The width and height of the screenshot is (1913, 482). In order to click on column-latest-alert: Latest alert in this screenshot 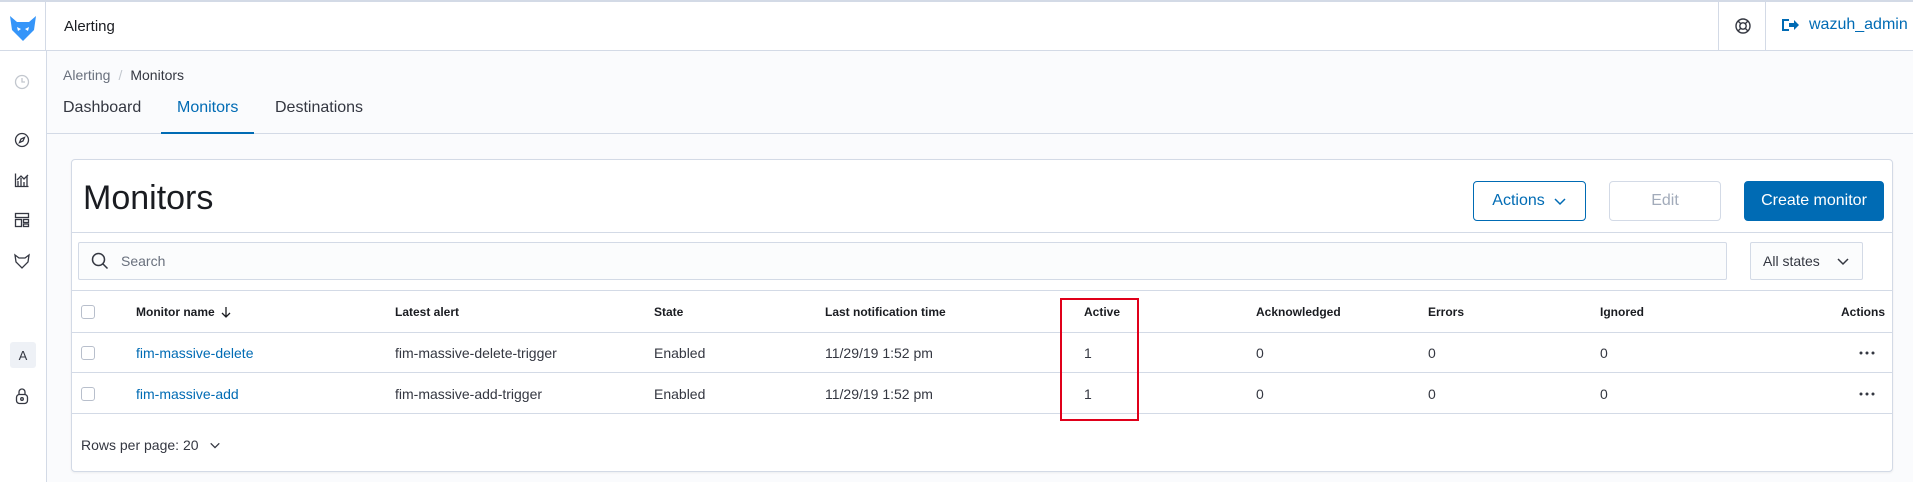, I will do `click(427, 311)`.